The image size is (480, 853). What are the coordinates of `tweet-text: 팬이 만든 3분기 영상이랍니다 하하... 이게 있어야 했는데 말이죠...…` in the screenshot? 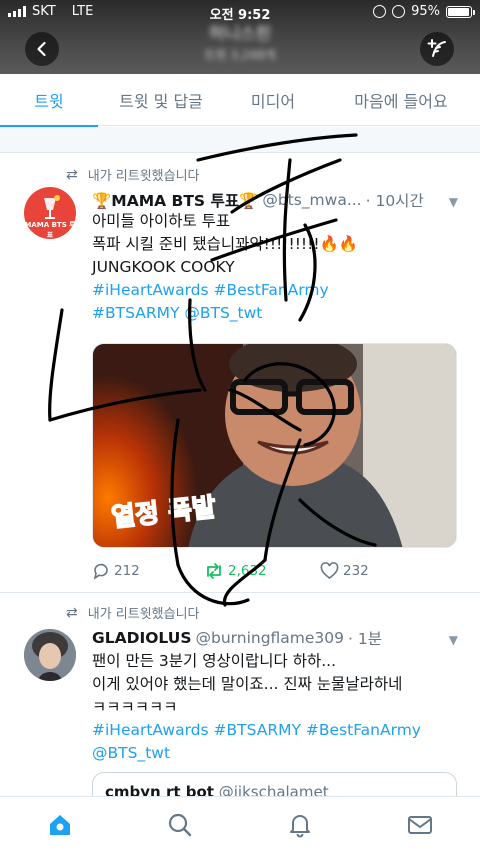 It's located at (274, 707).